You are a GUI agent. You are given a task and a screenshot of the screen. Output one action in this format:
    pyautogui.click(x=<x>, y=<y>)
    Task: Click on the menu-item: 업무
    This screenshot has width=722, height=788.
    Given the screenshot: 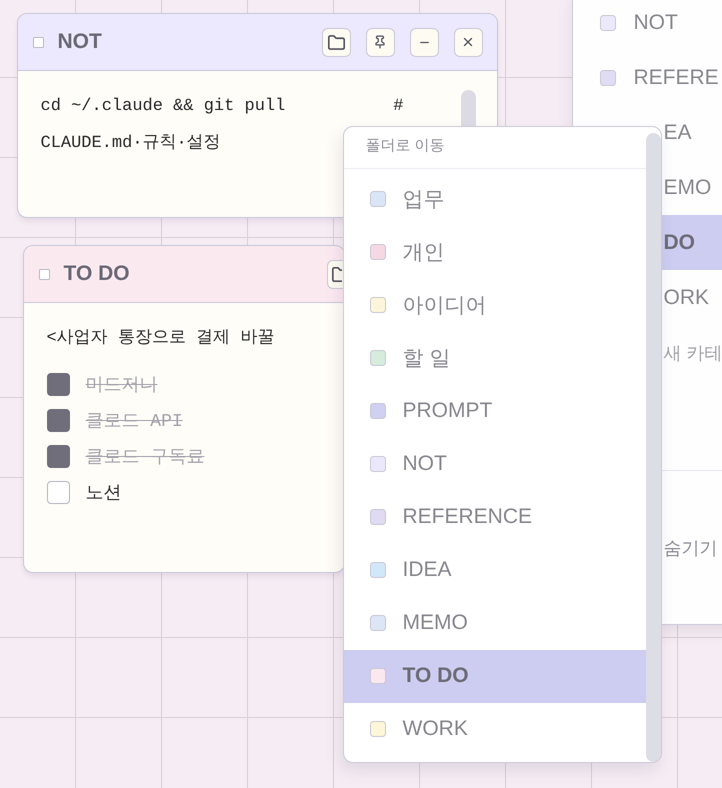 What is the action you would take?
    pyautogui.click(x=495, y=199)
    